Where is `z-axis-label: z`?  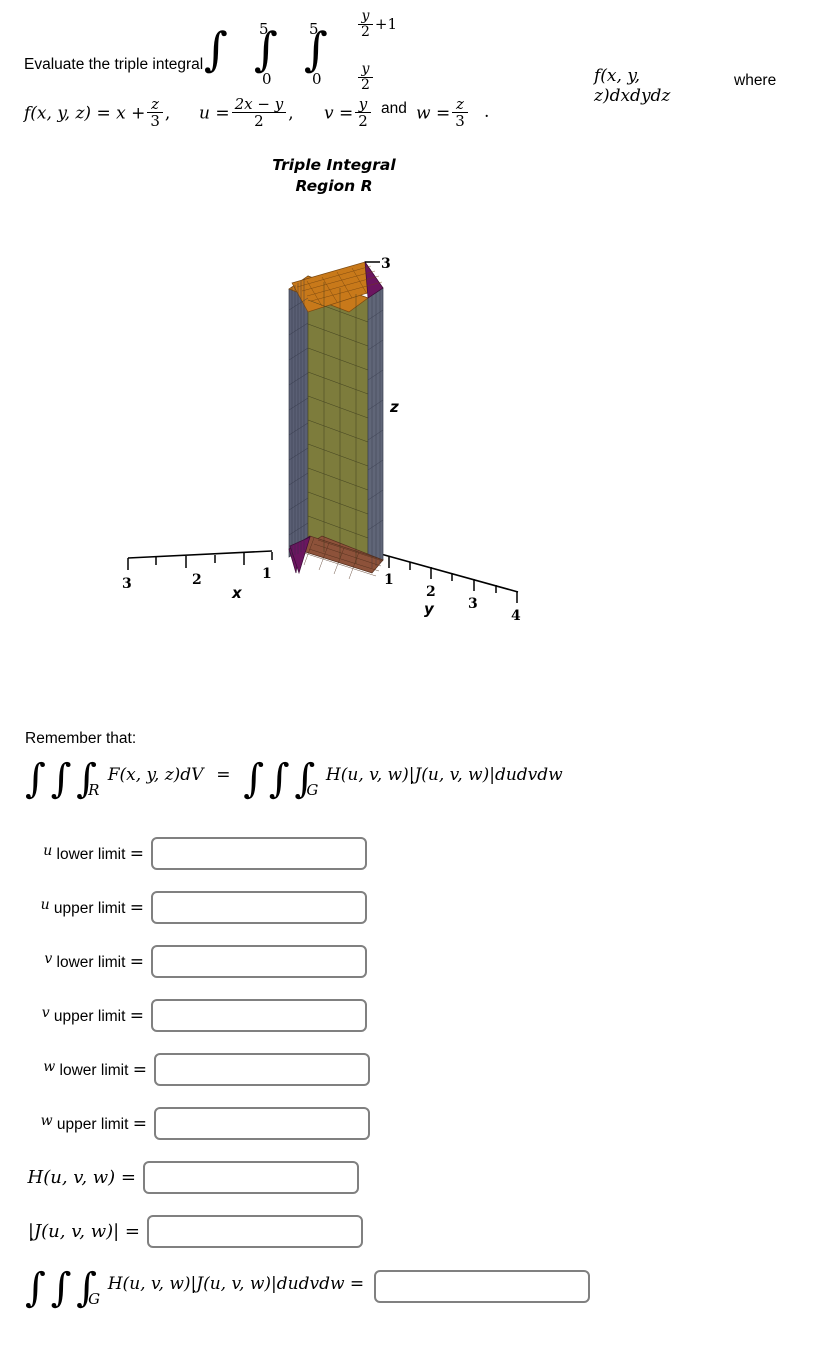 z-axis-label: z is located at coordinates (394, 407).